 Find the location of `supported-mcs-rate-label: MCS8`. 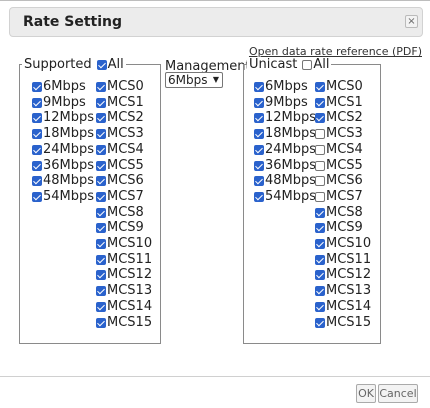

supported-mcs-rate-label: MCS8 is located at coordinates (125, 213).